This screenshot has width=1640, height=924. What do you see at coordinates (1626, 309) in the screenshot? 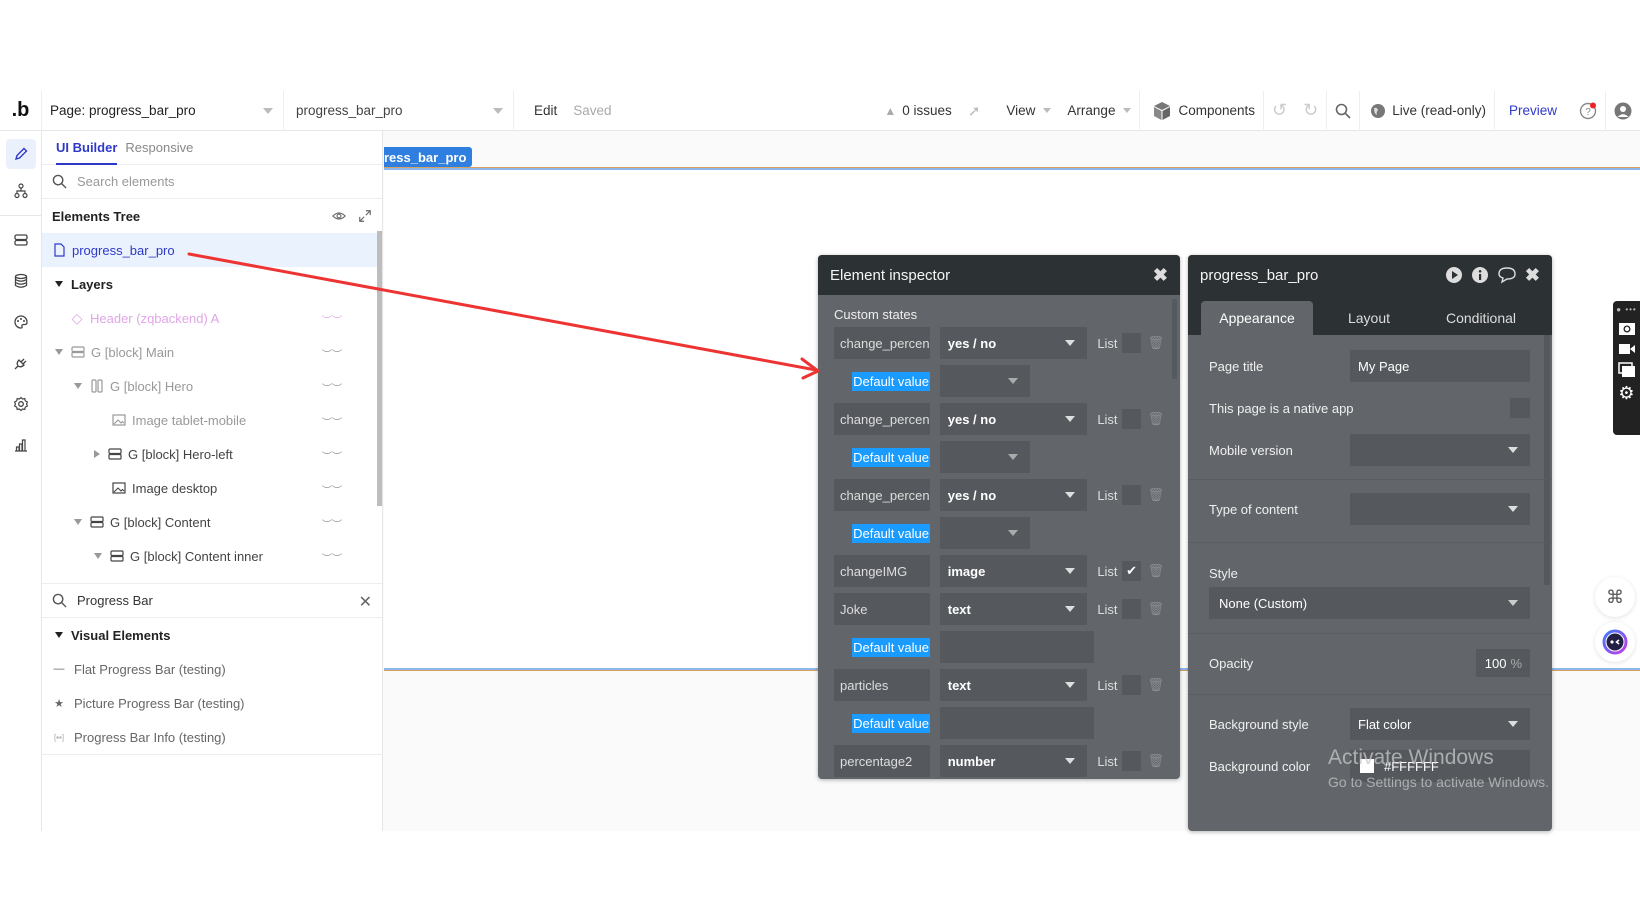
I see `more-icon: ● •••` at bounding box center [1626, 309].